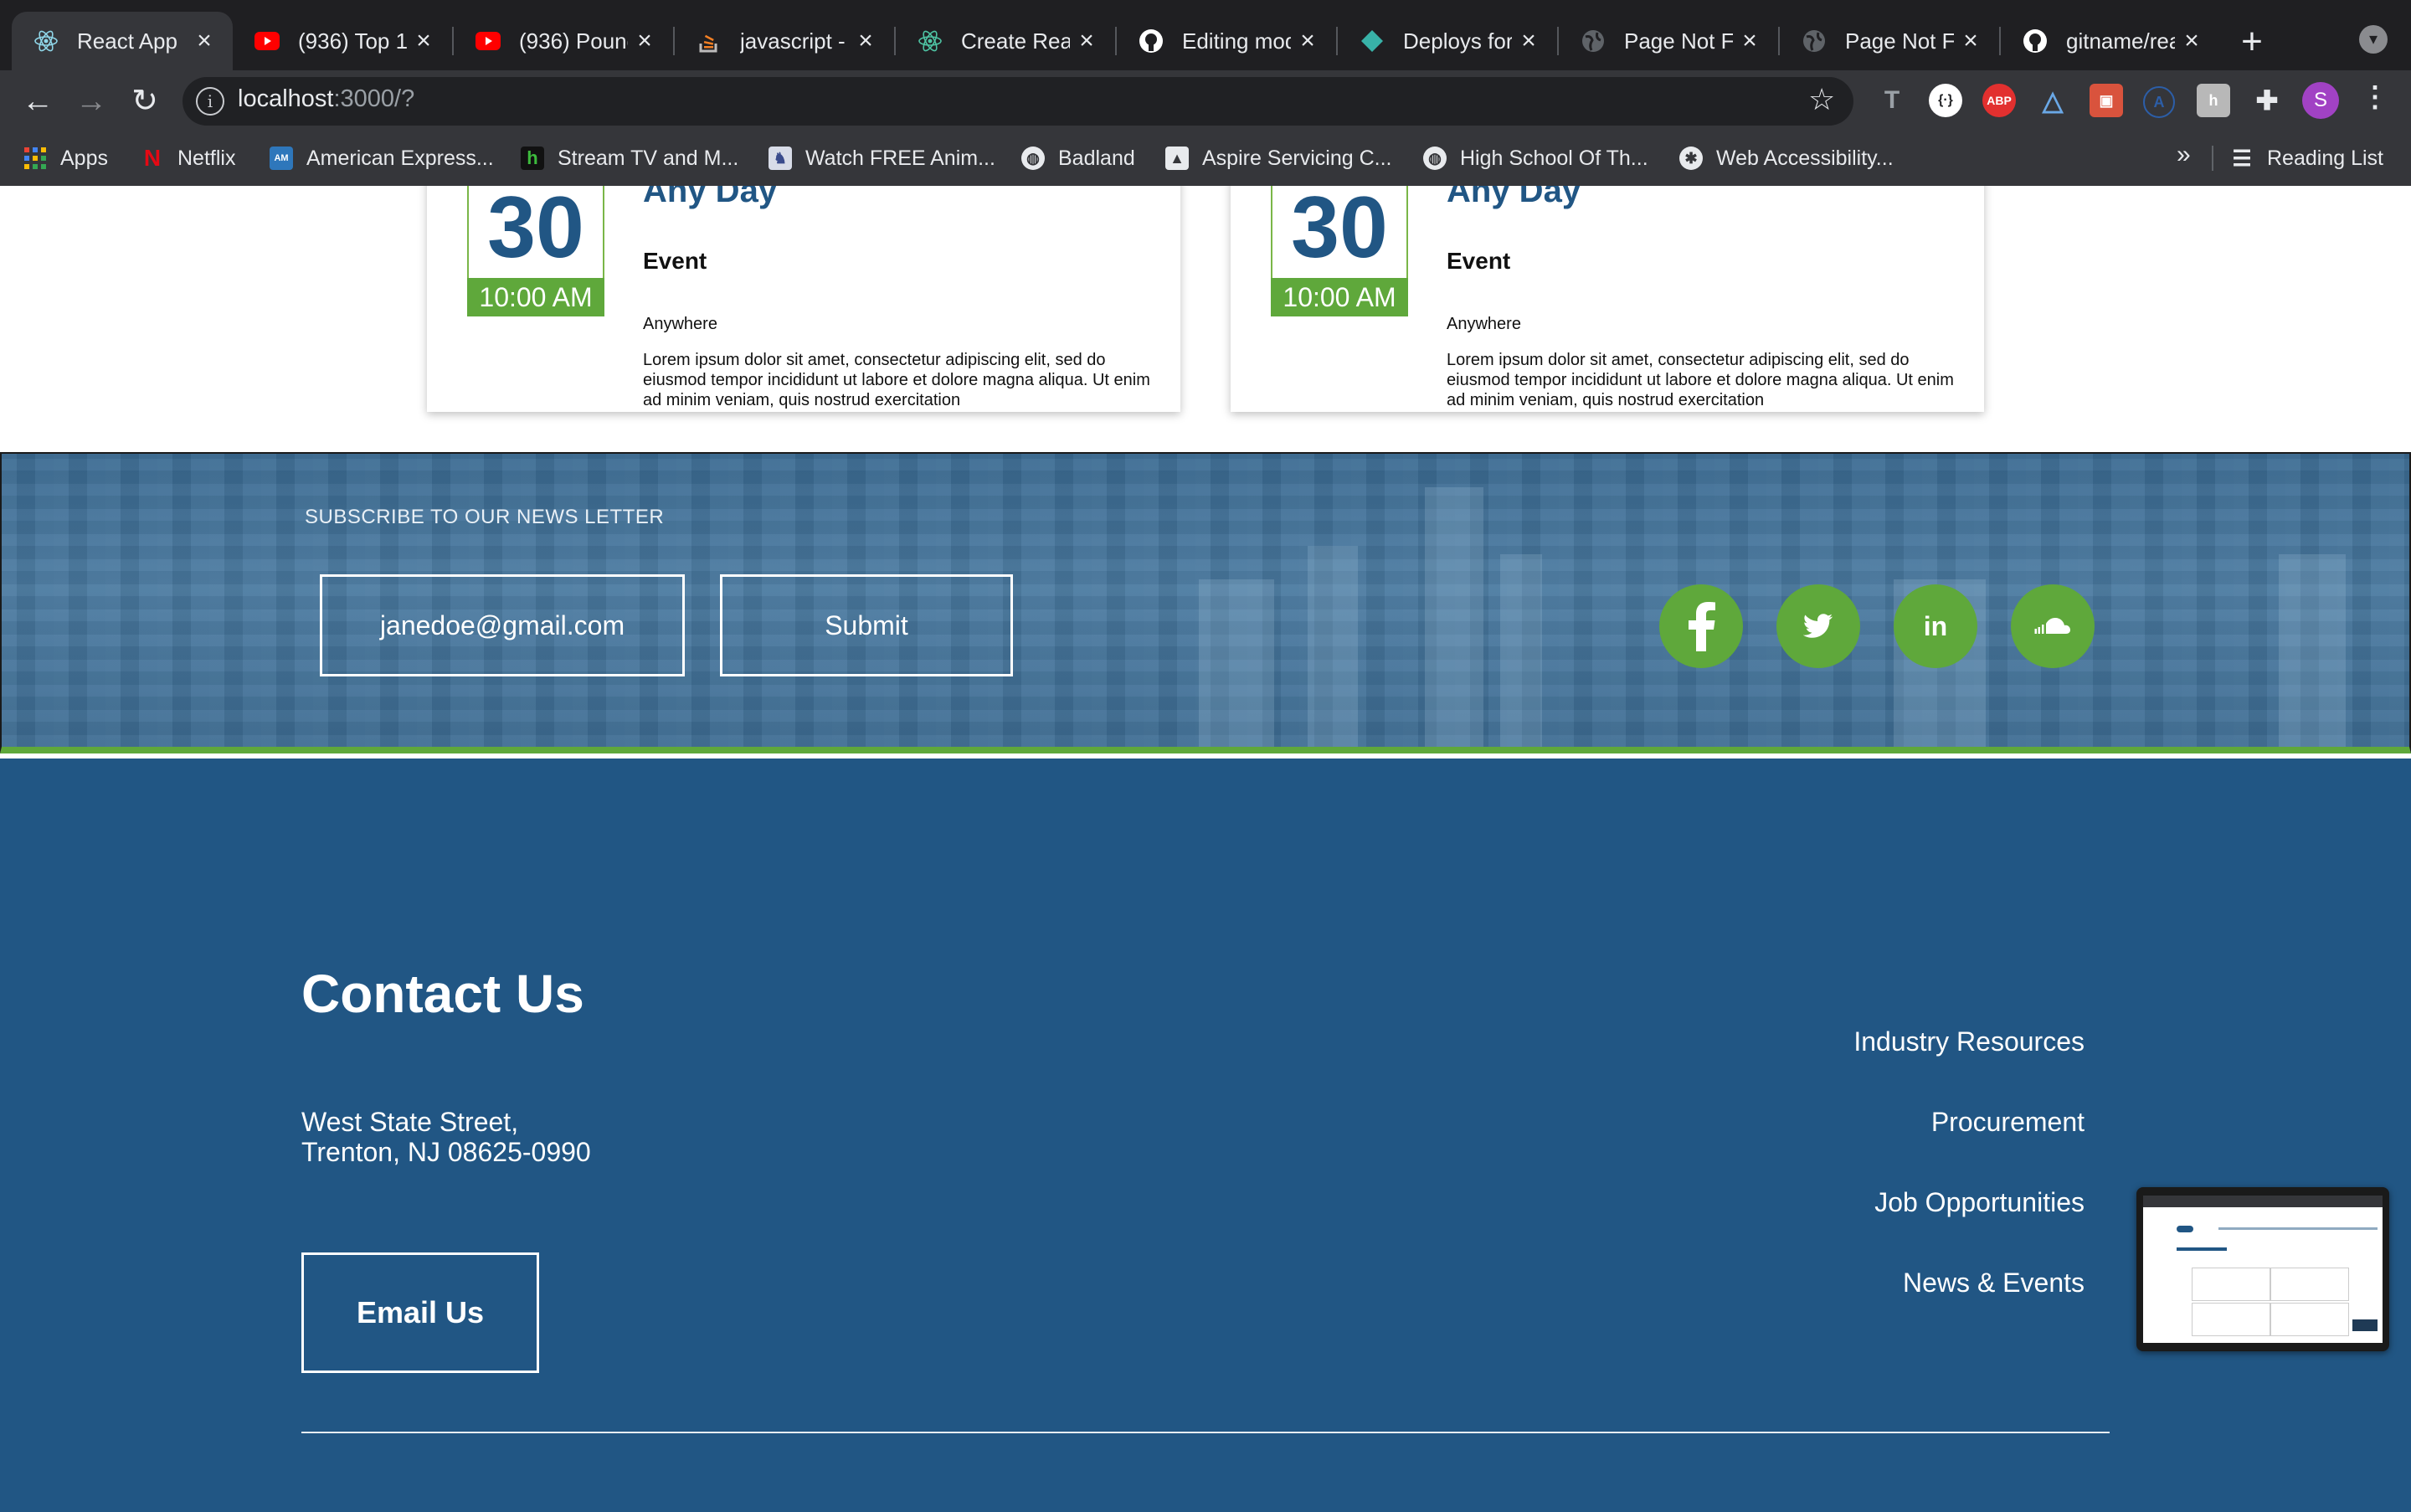 The height and width of the screenshot is (1512, 2411). Describe the element at coordinates (1889, 41) in the screenshot. I see `tab-page-not-found-2: Page Not Fo ×` at that location.